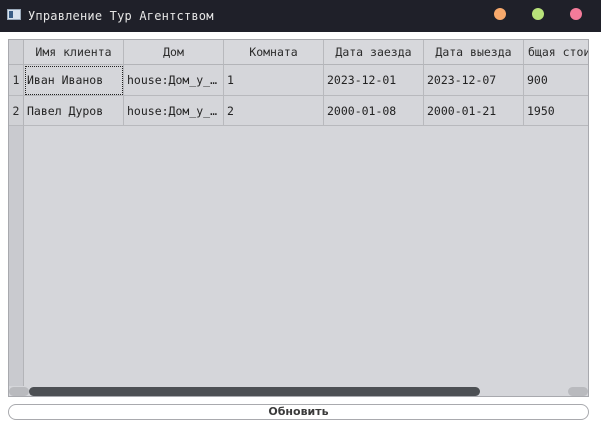 The image size is (601, 435). I want to click on scroll-left-button, so click(19, 391).